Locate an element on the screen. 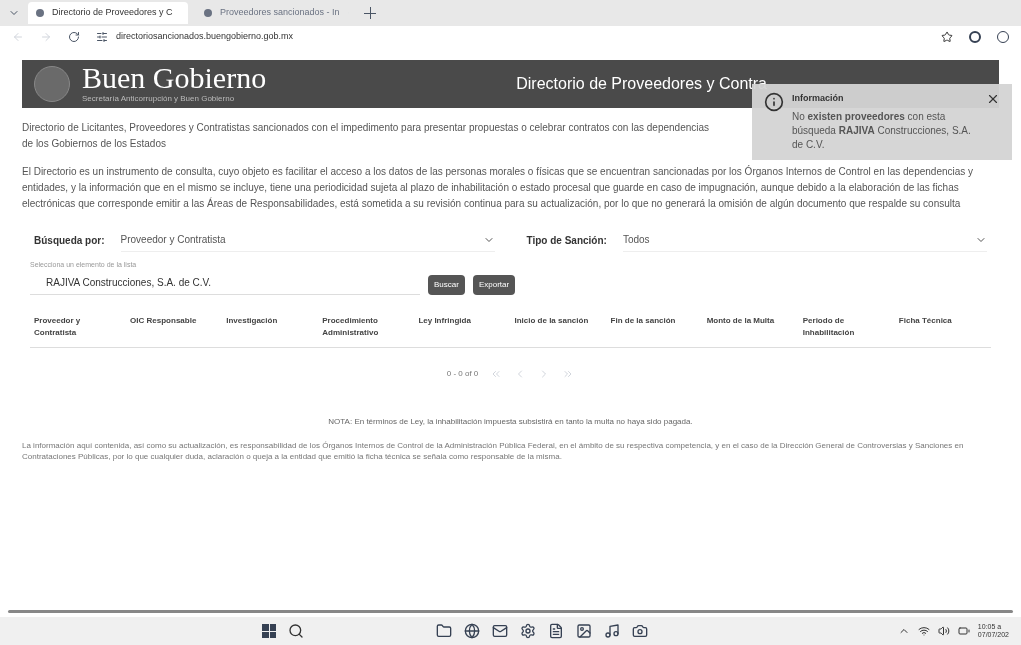 This screenshot has height=645, width=1021. column-header: Fin de la sanción is located at coordinates (654, 326).